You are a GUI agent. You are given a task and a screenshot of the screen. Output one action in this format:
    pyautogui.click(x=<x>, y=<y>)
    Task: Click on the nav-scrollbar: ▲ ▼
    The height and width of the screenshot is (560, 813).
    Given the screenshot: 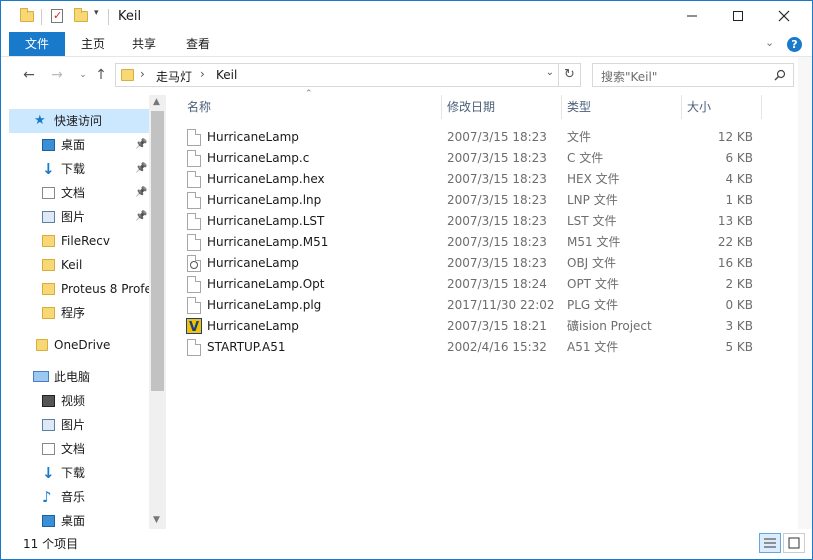 What is the action you would take?
    pyautogui.click(x=157, y=312)
    